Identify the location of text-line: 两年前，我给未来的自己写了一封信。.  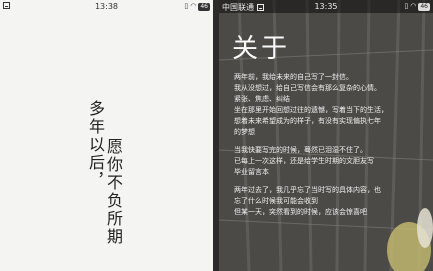
(293, 77).